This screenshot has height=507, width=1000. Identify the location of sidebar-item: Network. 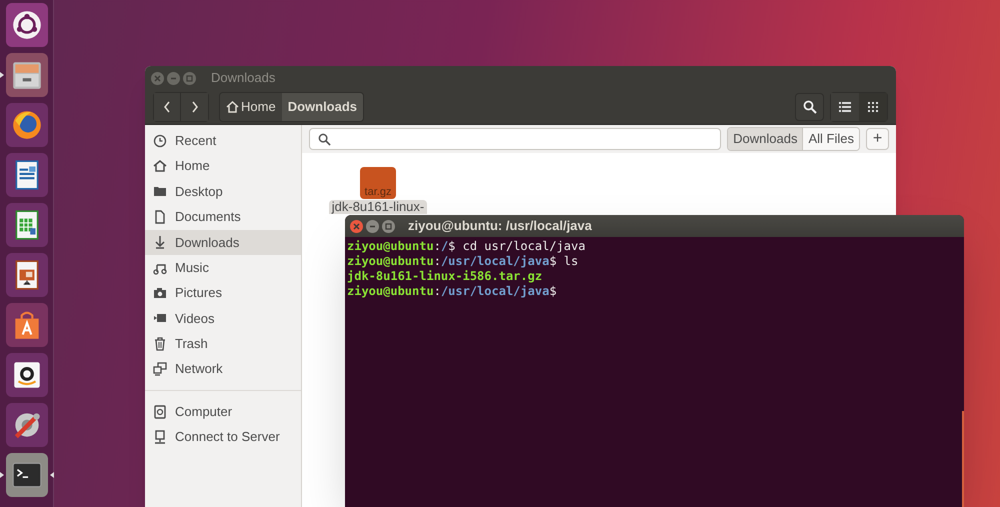
(223, 369).